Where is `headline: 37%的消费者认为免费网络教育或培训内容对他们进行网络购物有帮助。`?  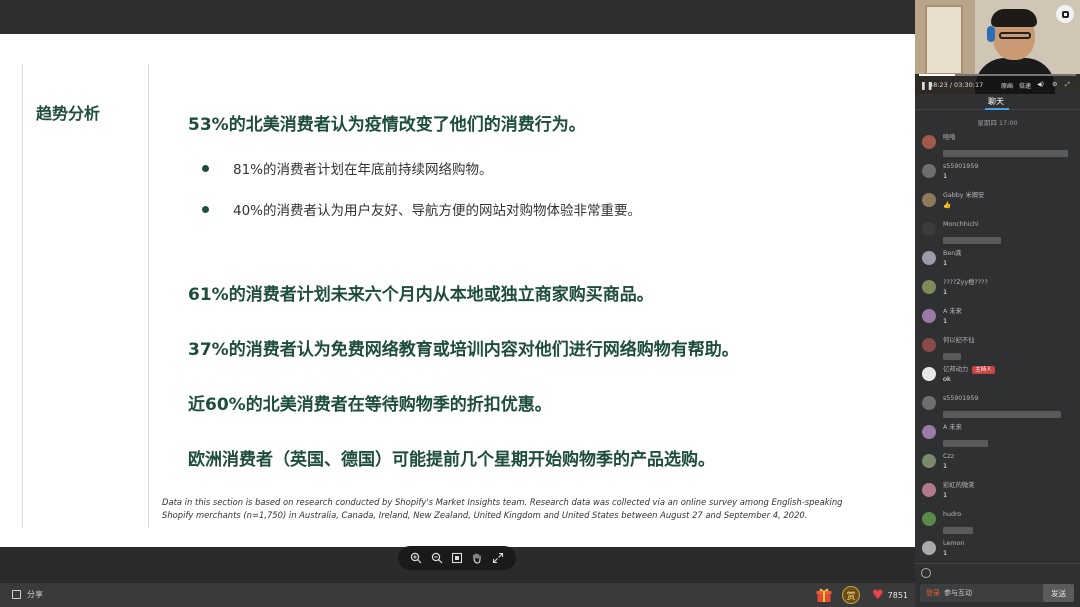
headline: 37%的消费者认为免费网络教育或培训内容对他们进行网络购物有帮助。 is located at coordinates (463, 350).